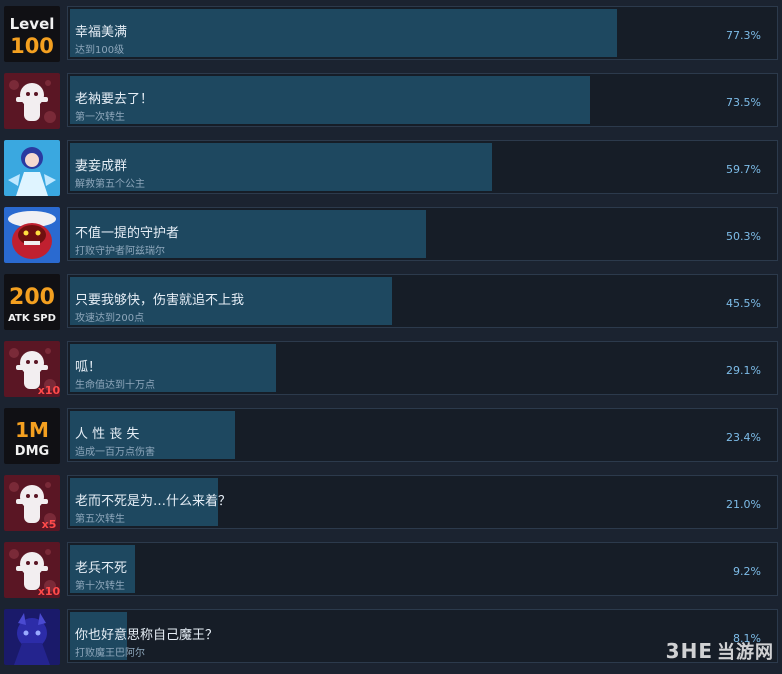 Image resolution: width=782 pixels, height=674 pixels. I want to click on achievement-description: 达到100级, so click(100, 50).